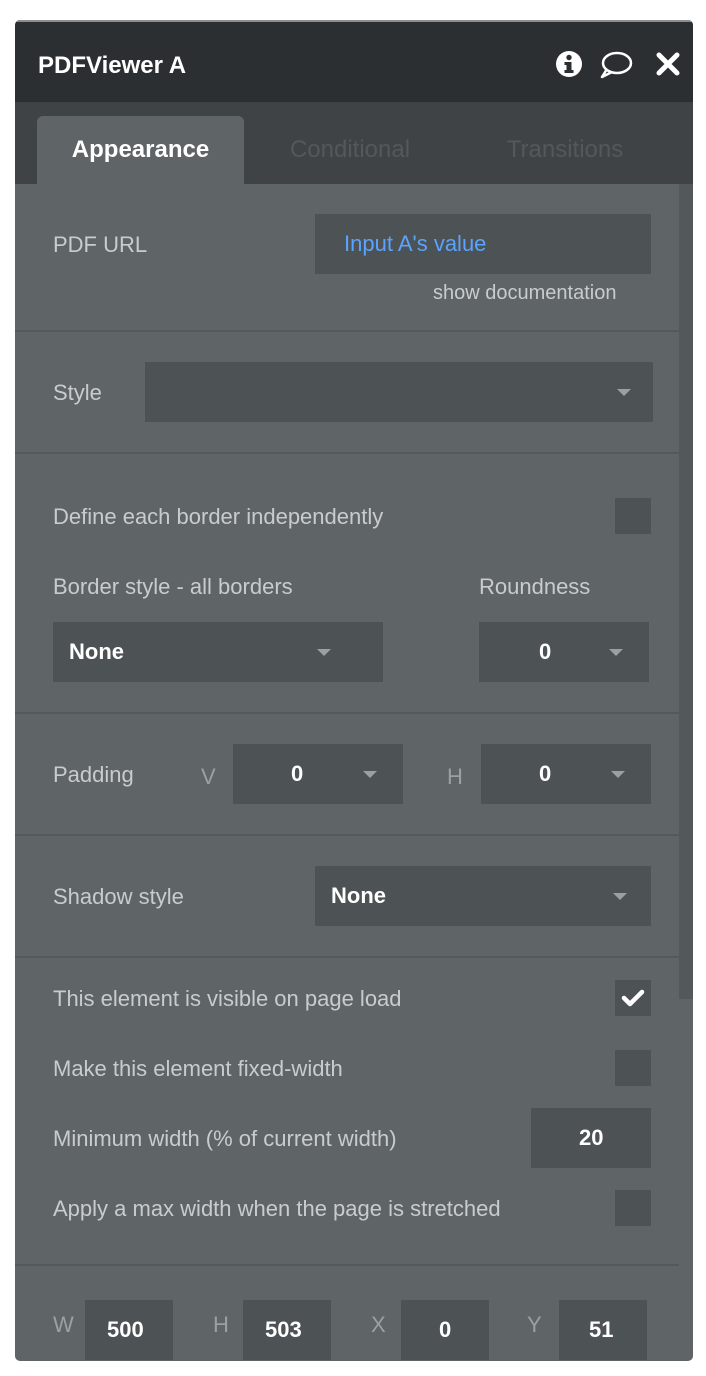 This screenshot has height=1376, width=706. I want to click on show-documentation-link: show documentation, so click(524, 293).